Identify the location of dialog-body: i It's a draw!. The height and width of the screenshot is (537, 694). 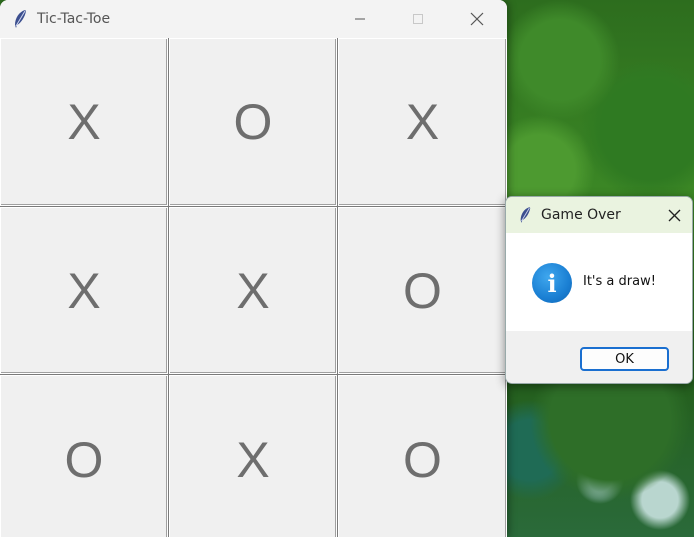
(599, 282).